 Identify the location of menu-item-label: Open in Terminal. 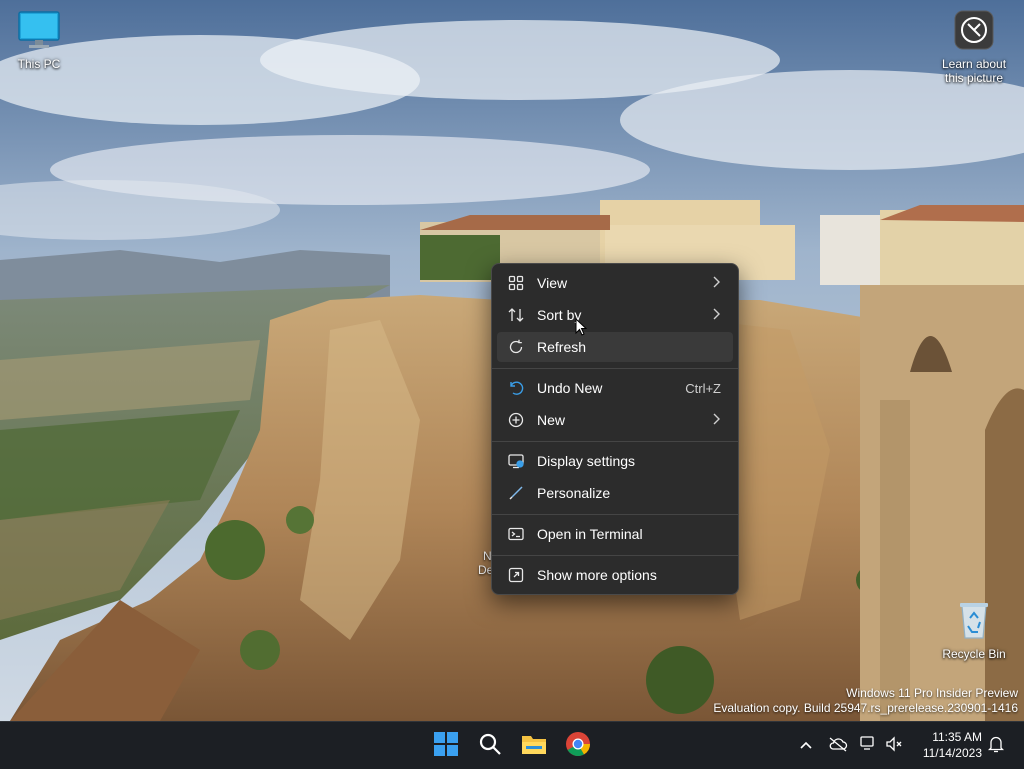
(590, 534).